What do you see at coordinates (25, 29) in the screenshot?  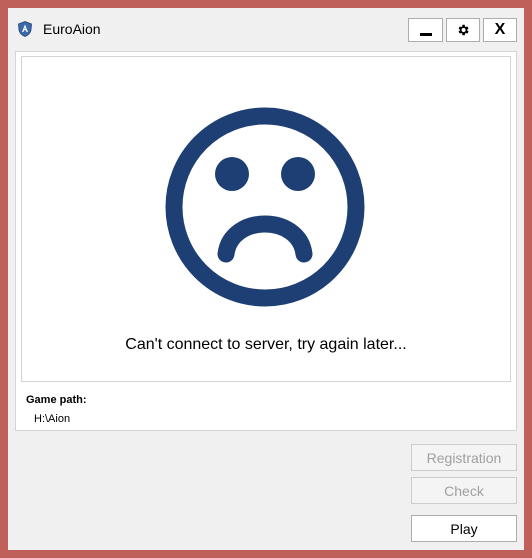 I see `shield-logo-icon` at bounding box center [25, 29].